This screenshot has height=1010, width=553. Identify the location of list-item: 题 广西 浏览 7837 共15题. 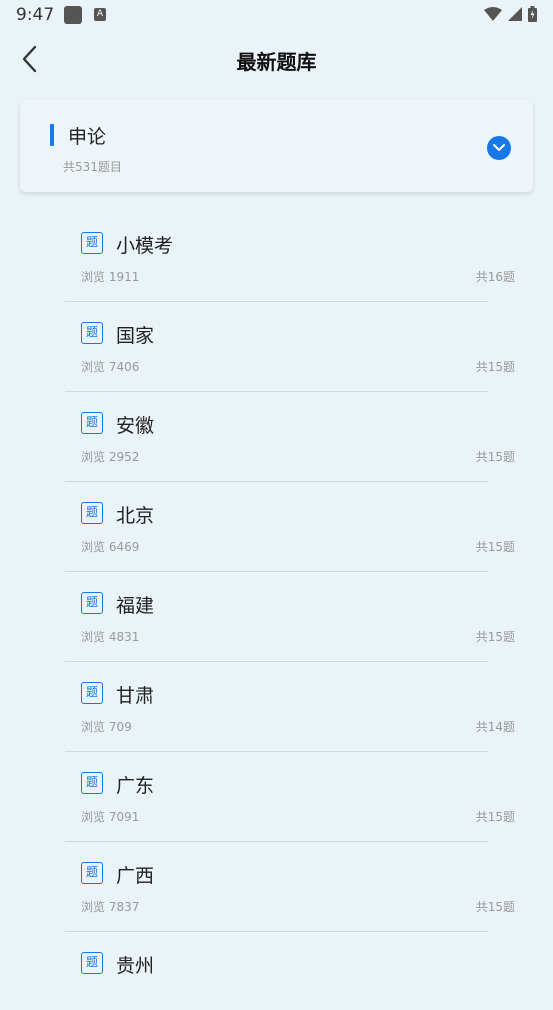
(276, 881).